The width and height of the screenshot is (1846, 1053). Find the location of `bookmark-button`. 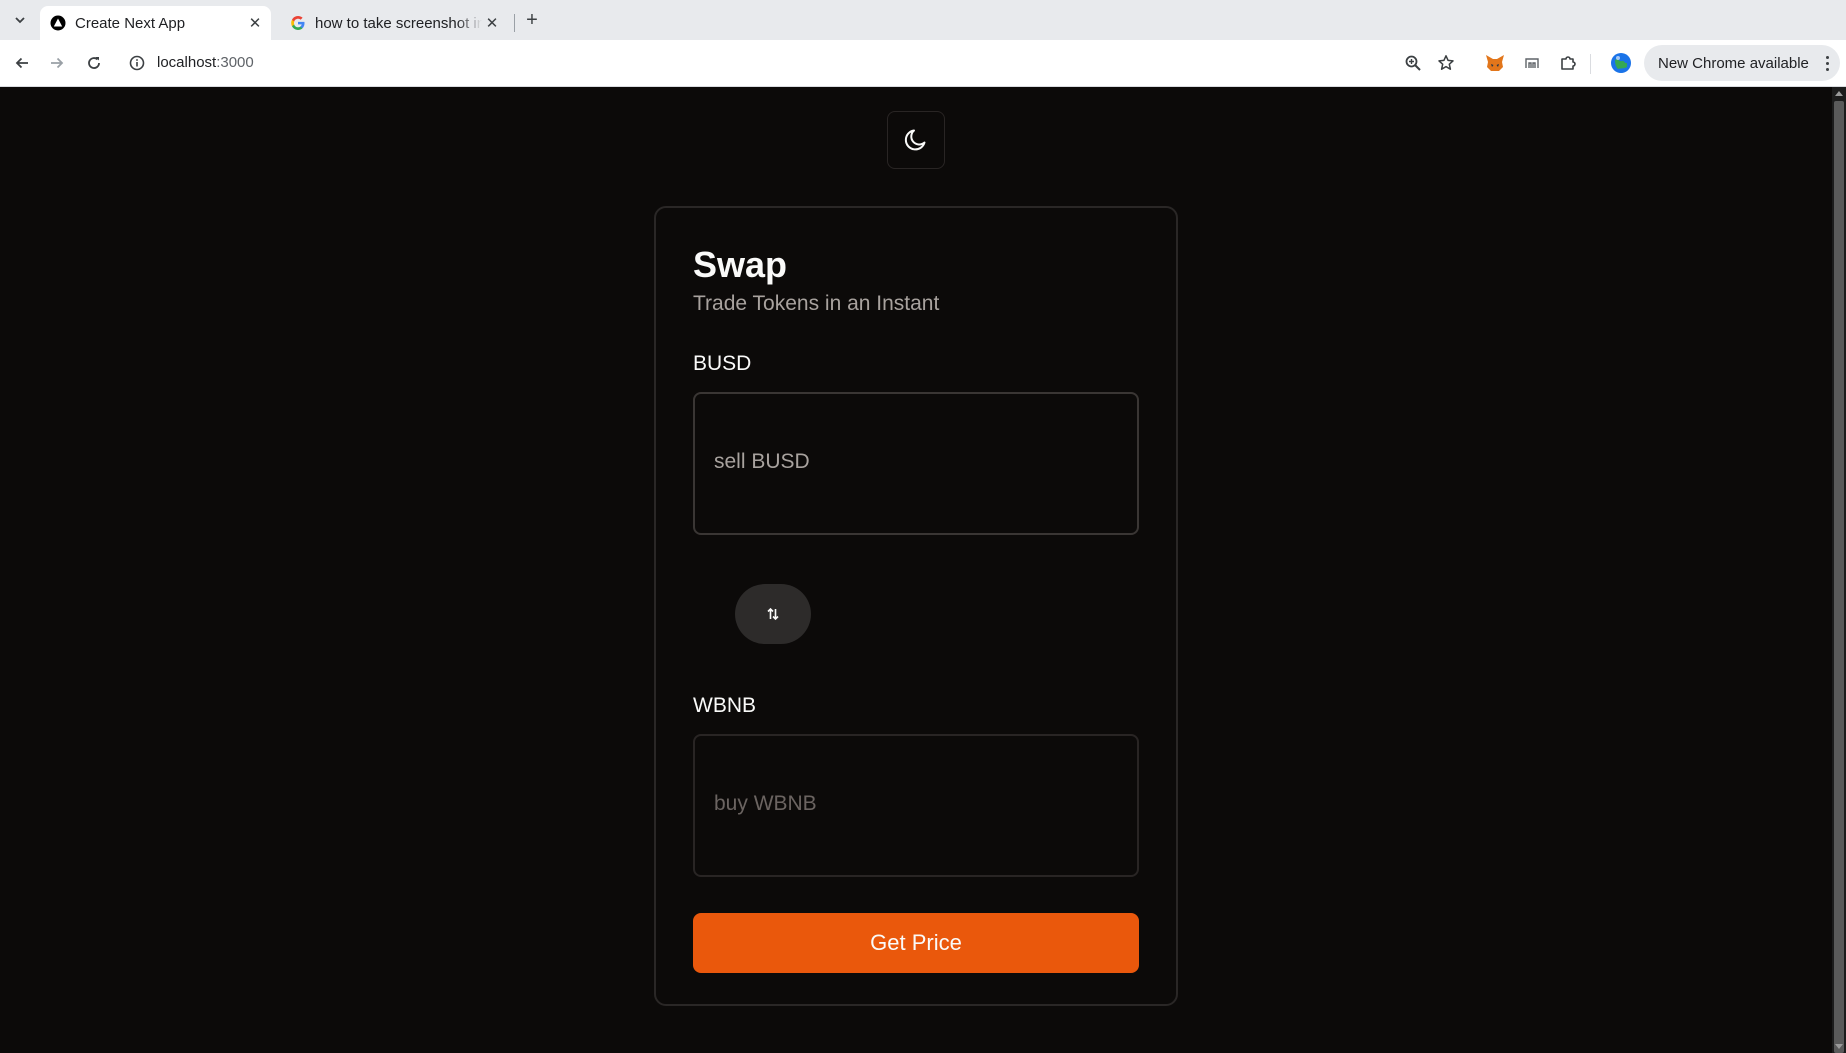

bookmark-button is located at coordinates (1446, 63).